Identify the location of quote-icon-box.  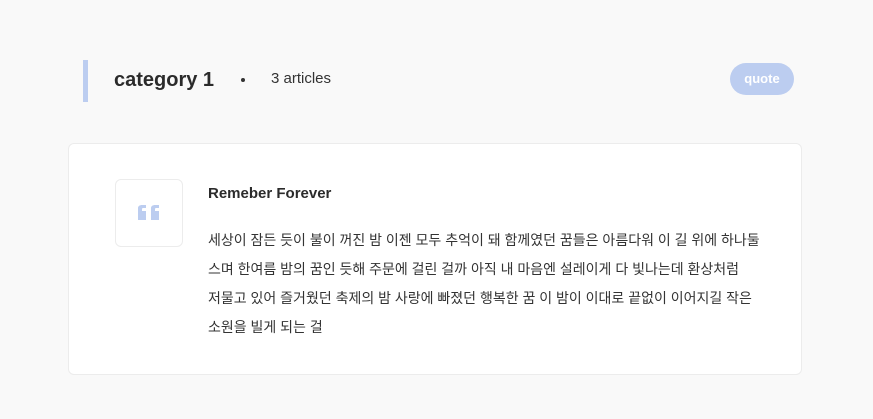
(149, 213).